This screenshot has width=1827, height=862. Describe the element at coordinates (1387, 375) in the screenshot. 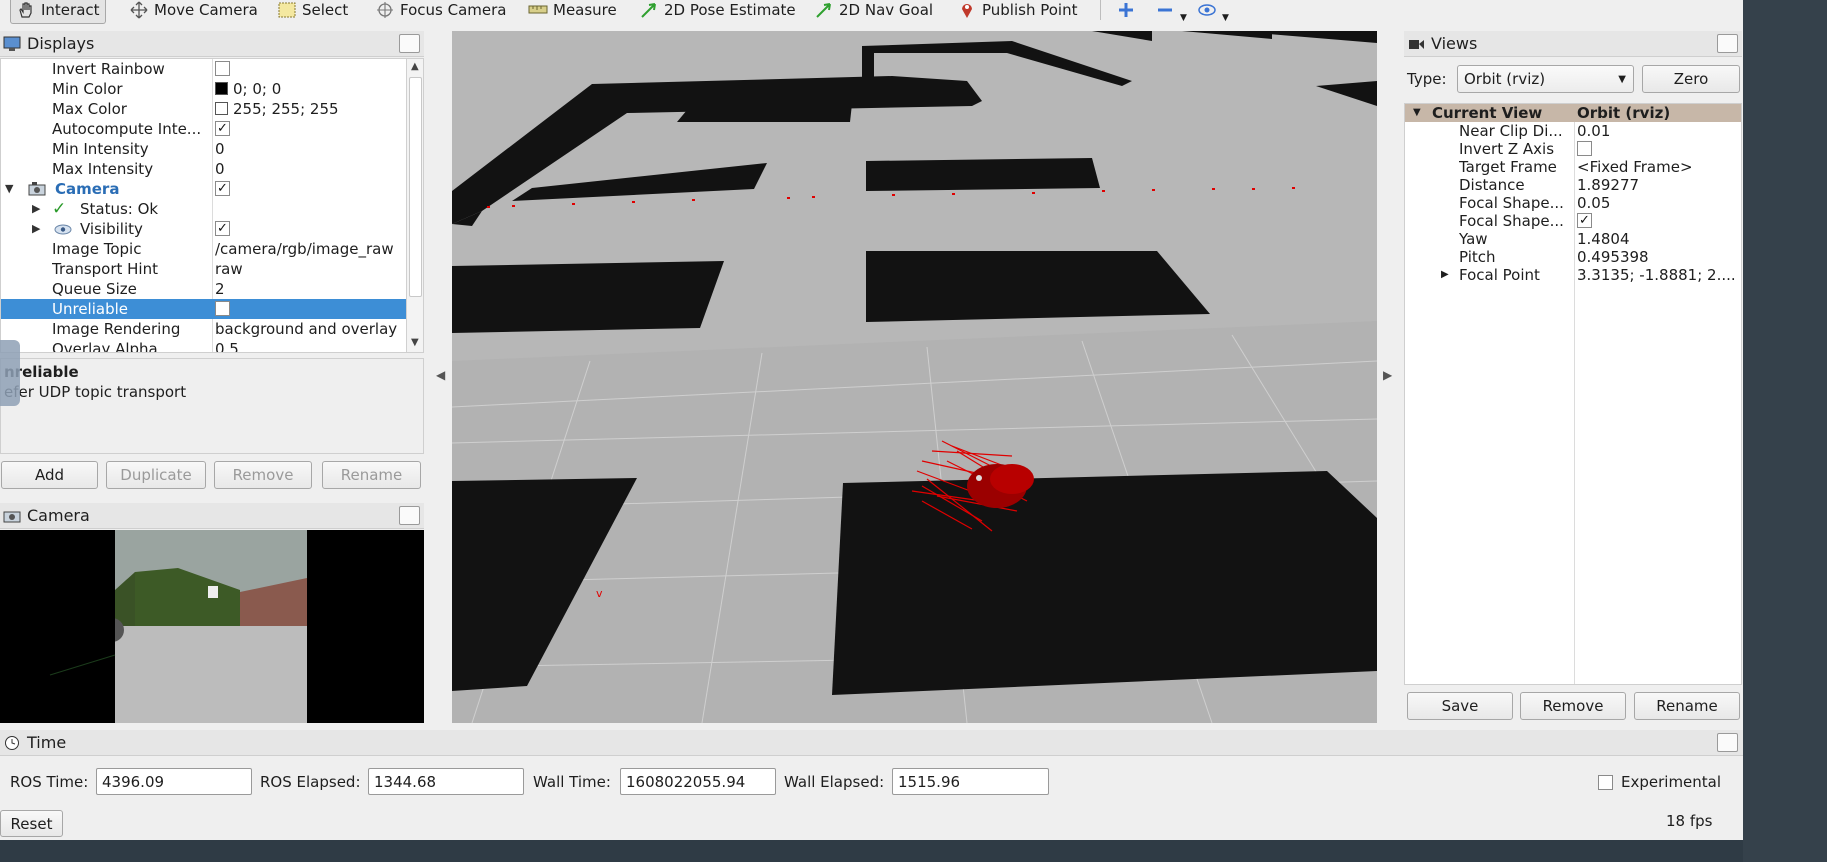

I see `collapse-right-icon: ▶` at that location.